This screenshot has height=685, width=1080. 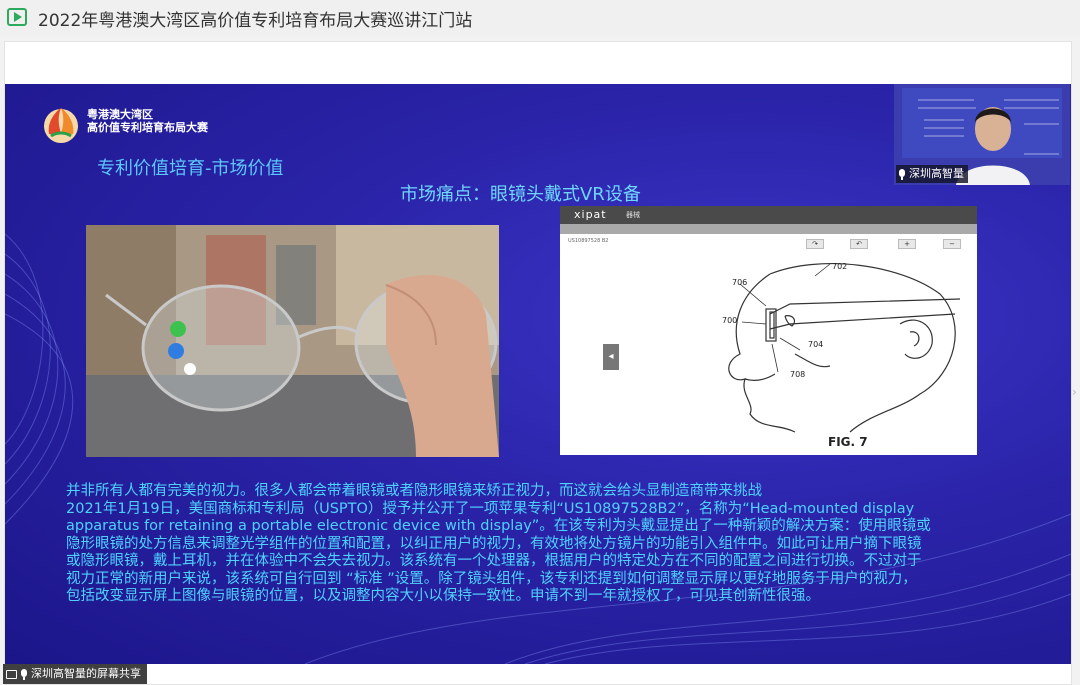 I want to click on rotate-left-icon: ↶, so click(x=859, y=244).